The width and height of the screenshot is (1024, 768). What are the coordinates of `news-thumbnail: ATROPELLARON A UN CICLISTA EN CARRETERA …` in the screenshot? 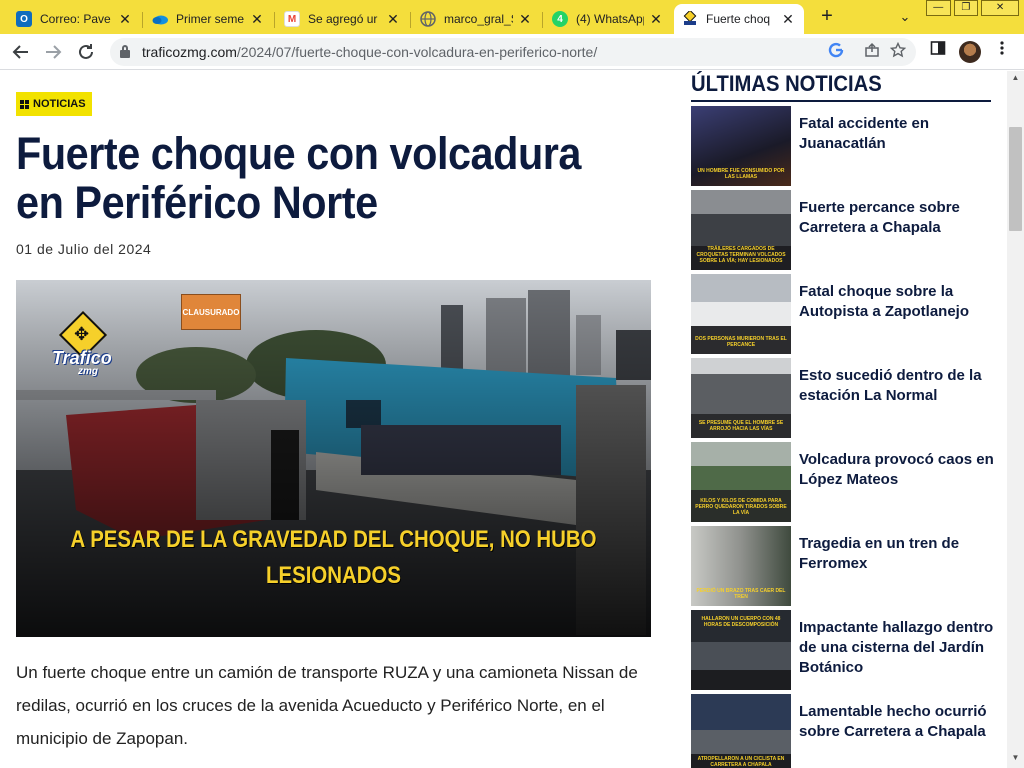 It's located at (741, 731).